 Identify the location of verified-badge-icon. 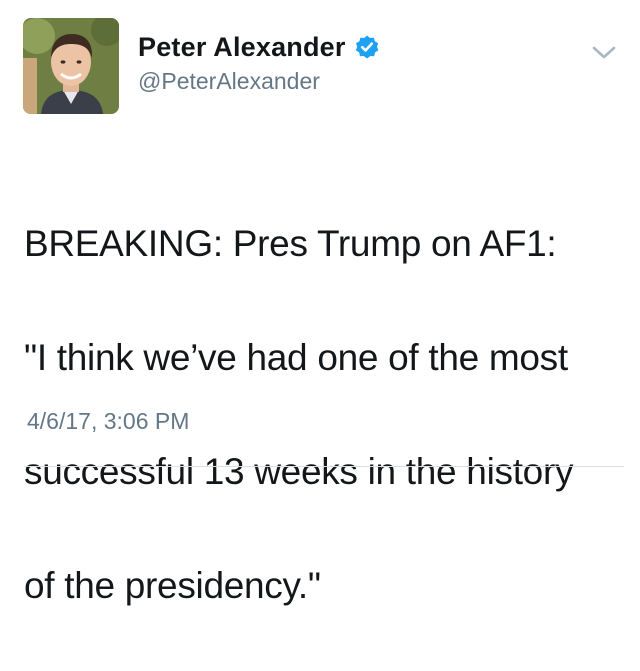
(367, 47).